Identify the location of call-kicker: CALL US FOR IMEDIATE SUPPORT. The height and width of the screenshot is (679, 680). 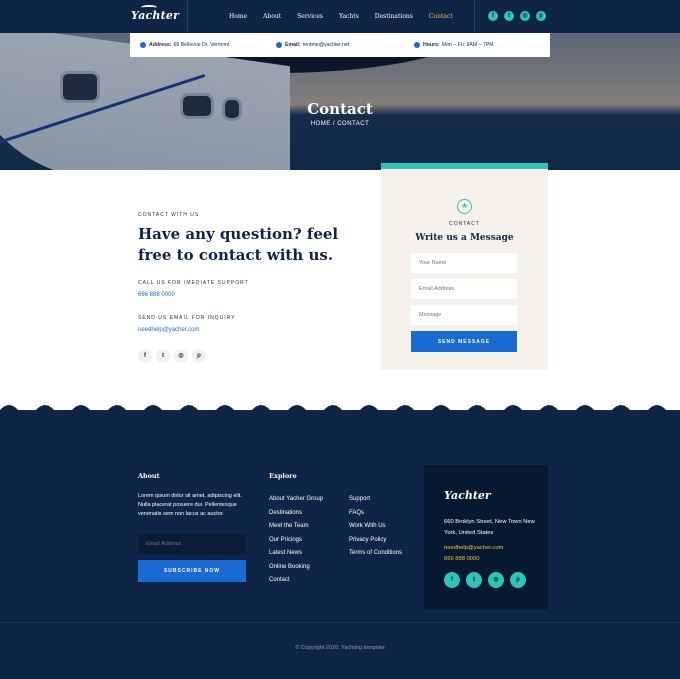
(193, 283).